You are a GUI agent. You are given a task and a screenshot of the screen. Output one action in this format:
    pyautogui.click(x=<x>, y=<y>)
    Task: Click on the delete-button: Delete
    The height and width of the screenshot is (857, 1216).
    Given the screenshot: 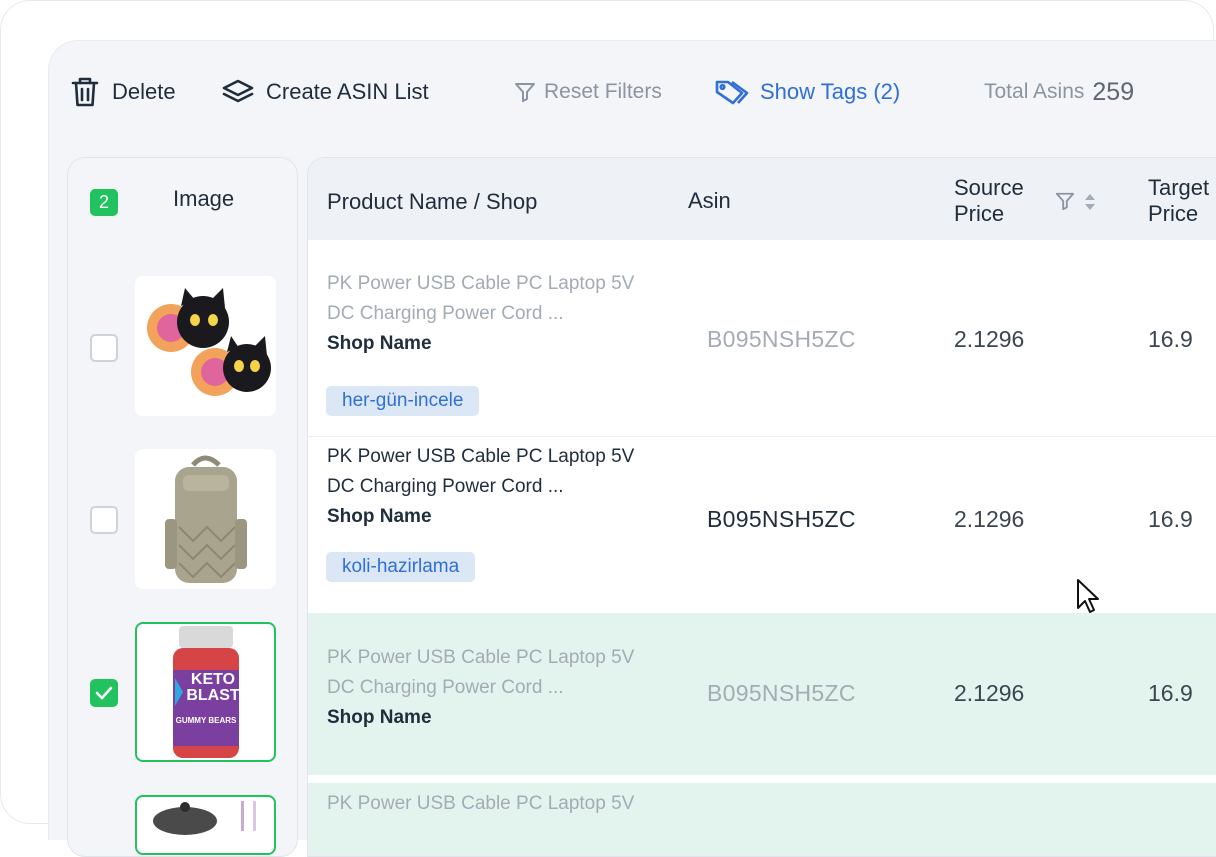 What is the action you would take?
    pyautogui.click(x=123, y=92)
    